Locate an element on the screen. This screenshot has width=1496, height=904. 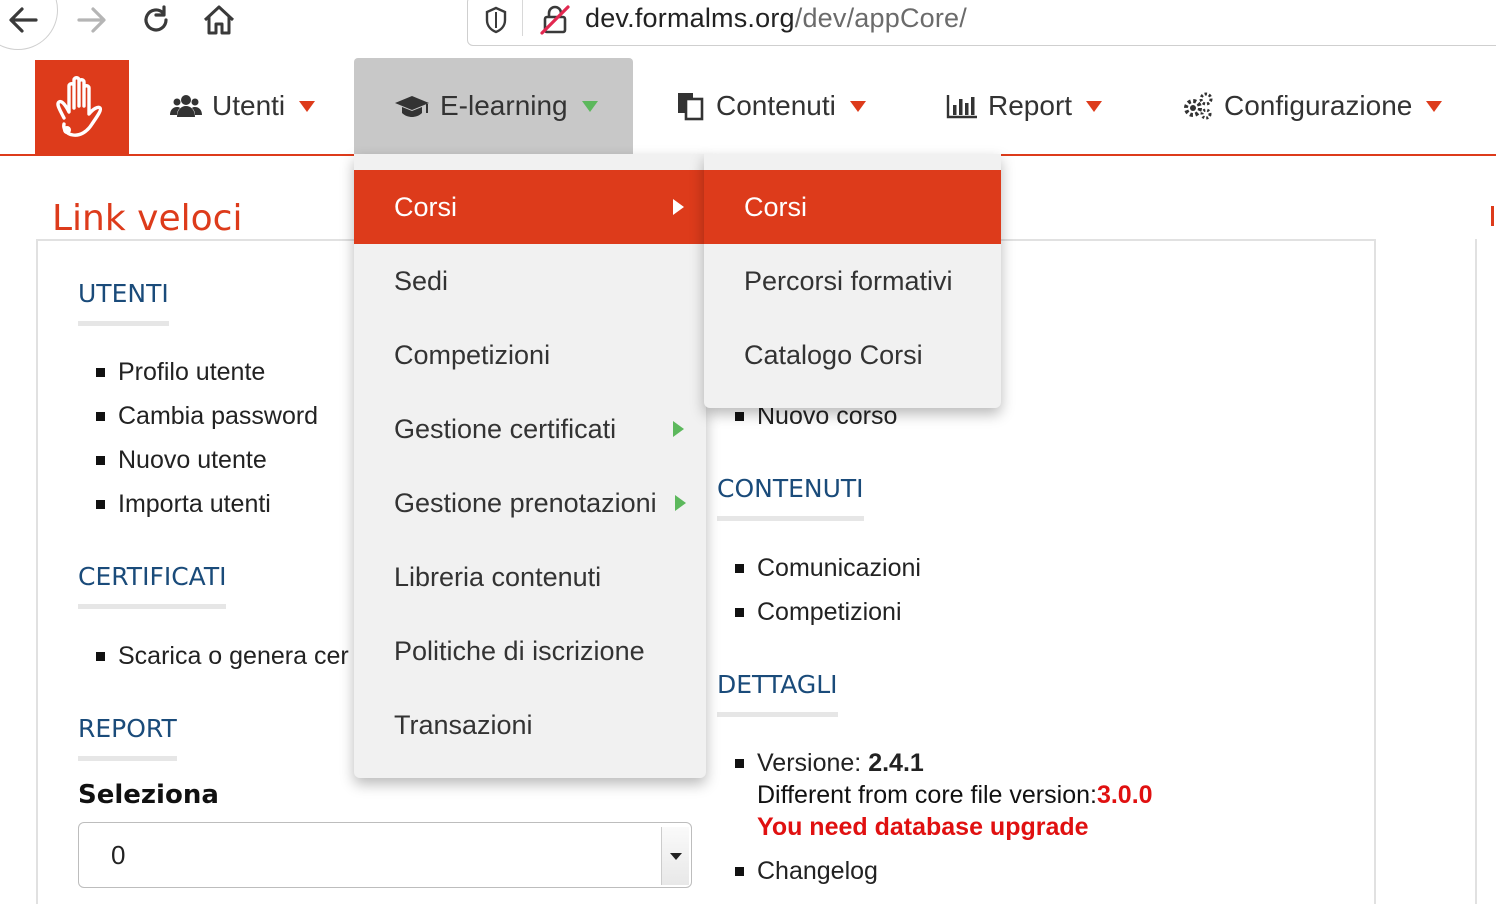
link-importa-utenti: Importa utenti is located at coordinates (198, 504).